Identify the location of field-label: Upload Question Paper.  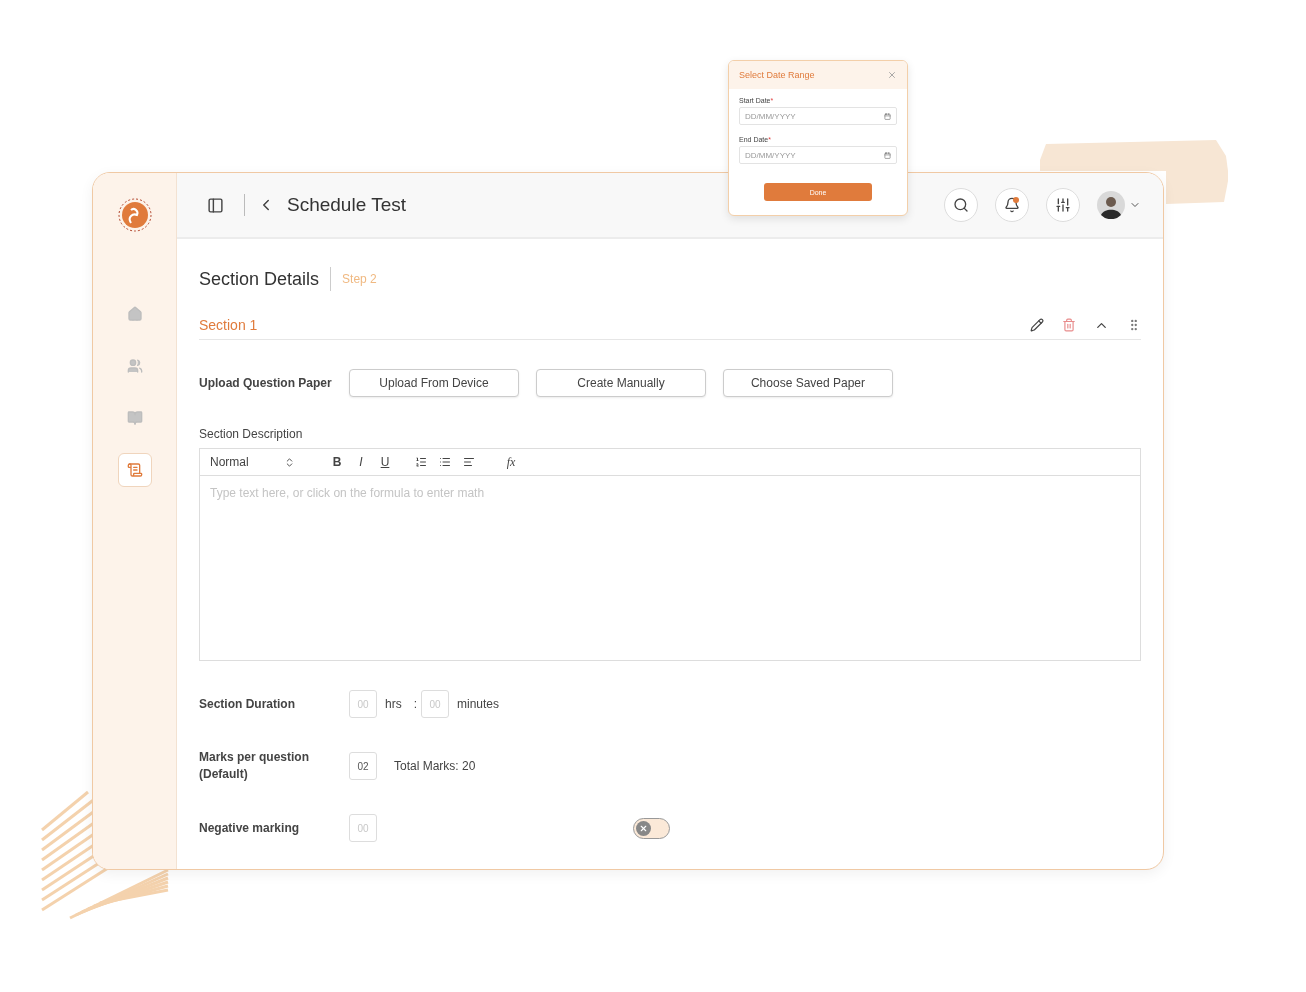
(266, 383).